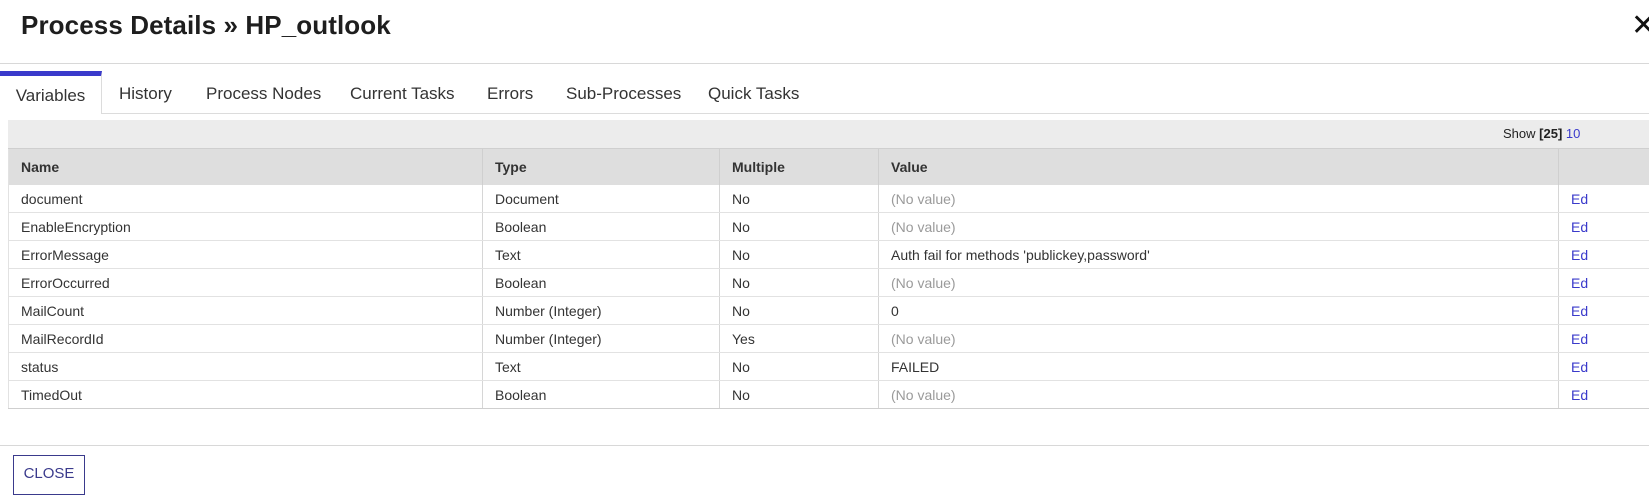 The height and width of the screenshot is (497, 1649). What do you see at coordinates (510, 92) in the screenshot?
I see `tab-errors: Errors` at bounding box center [510, 92].